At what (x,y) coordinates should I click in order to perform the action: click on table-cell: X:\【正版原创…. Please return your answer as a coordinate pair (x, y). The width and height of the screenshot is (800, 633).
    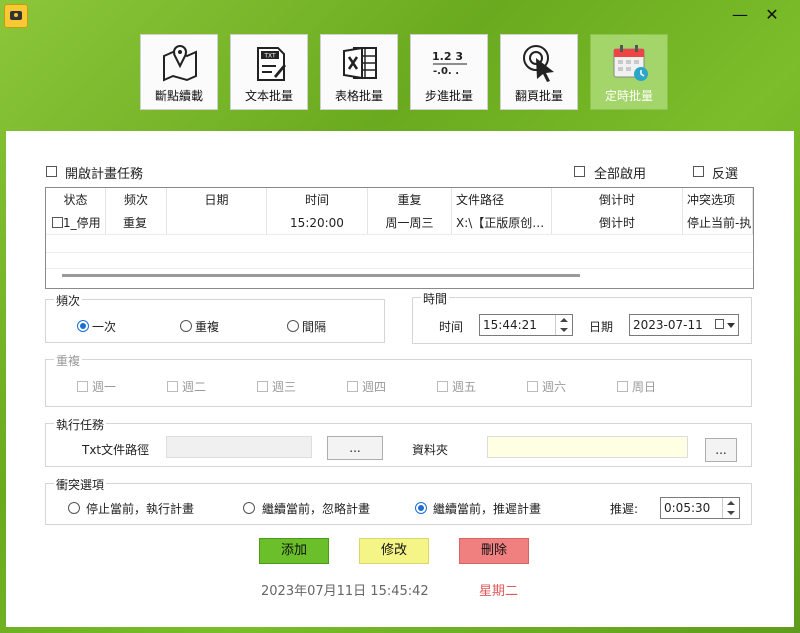
    Looking at the image, I should click on (502, 223).